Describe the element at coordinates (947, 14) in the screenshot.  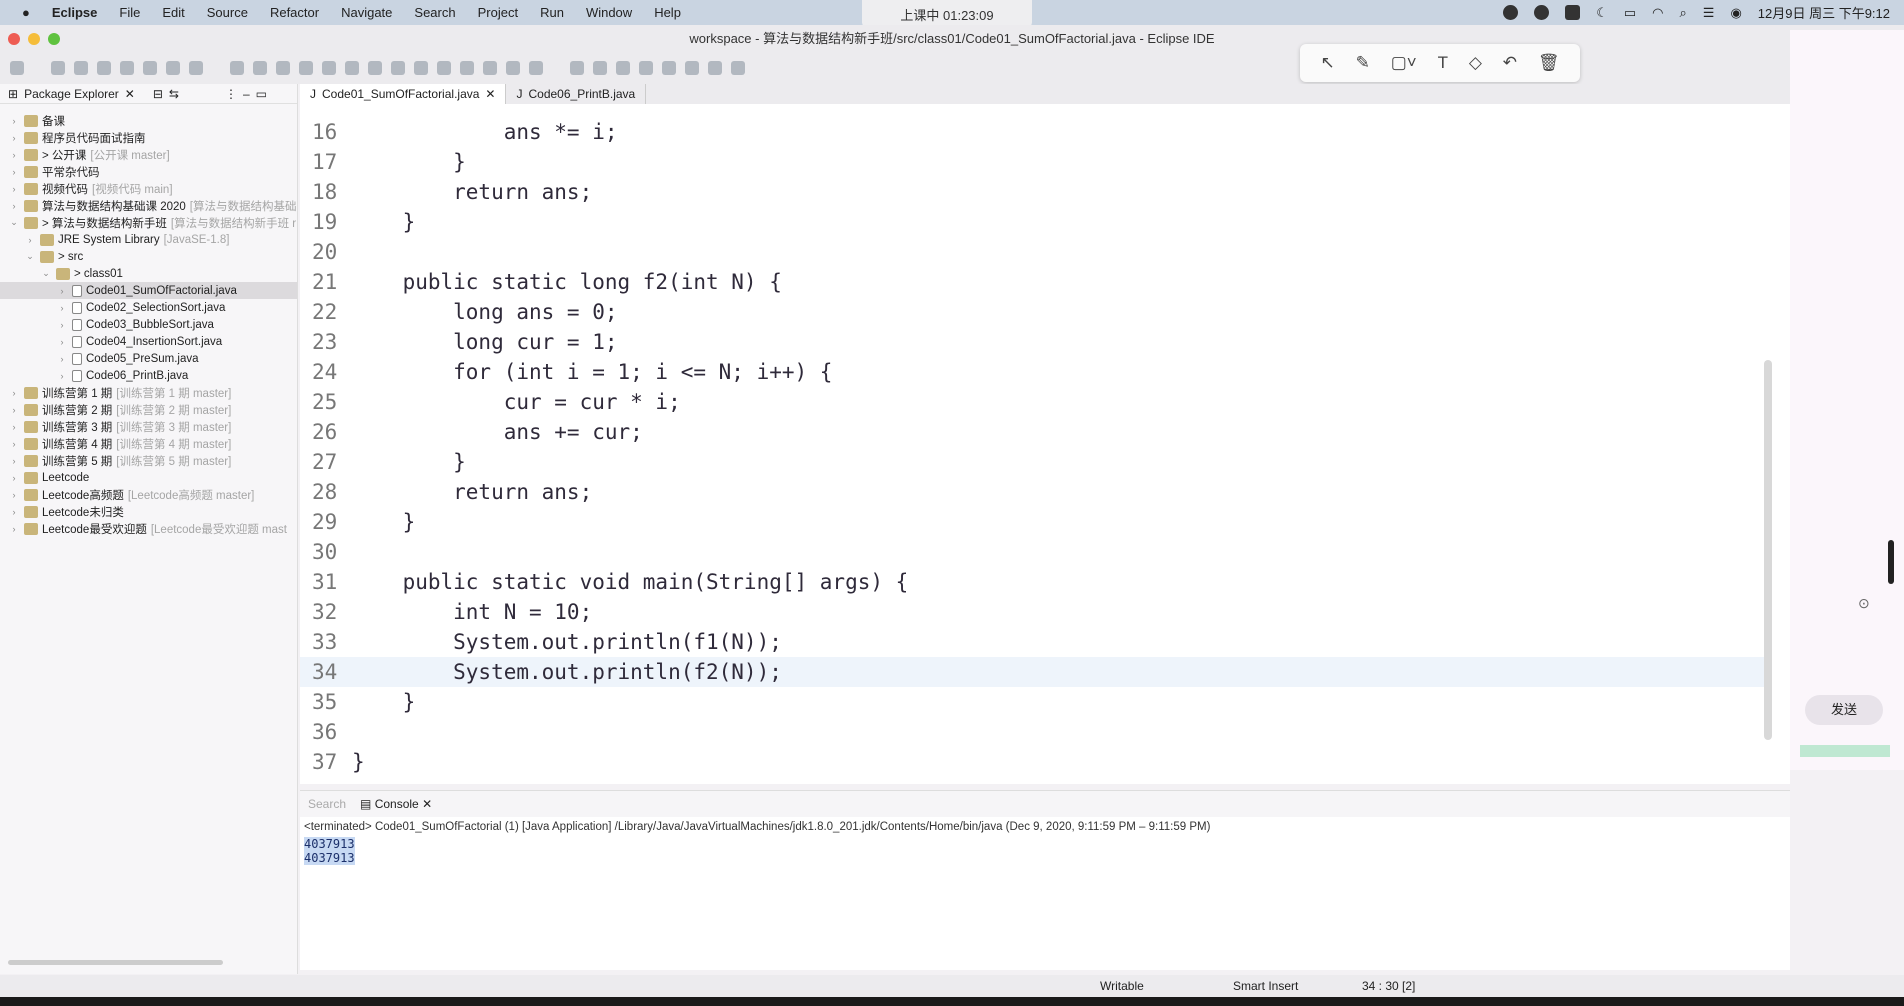
I see `recording-timer: 上课中 01:23:09` at that location.